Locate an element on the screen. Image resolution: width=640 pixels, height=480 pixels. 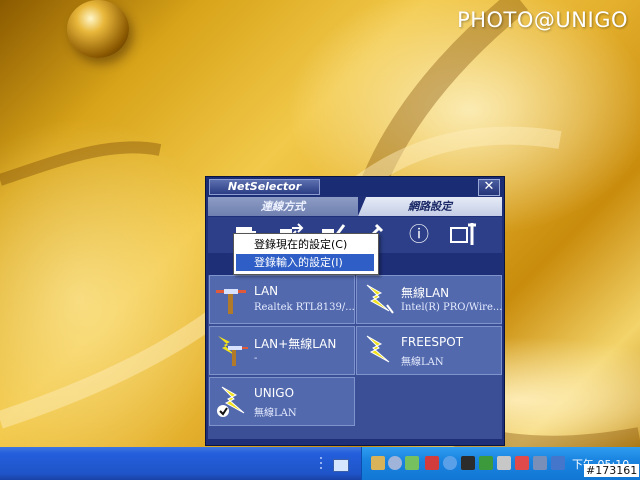
profile-card-unigo: UNIGO 無線LAN is located at coordinates (282, 401).